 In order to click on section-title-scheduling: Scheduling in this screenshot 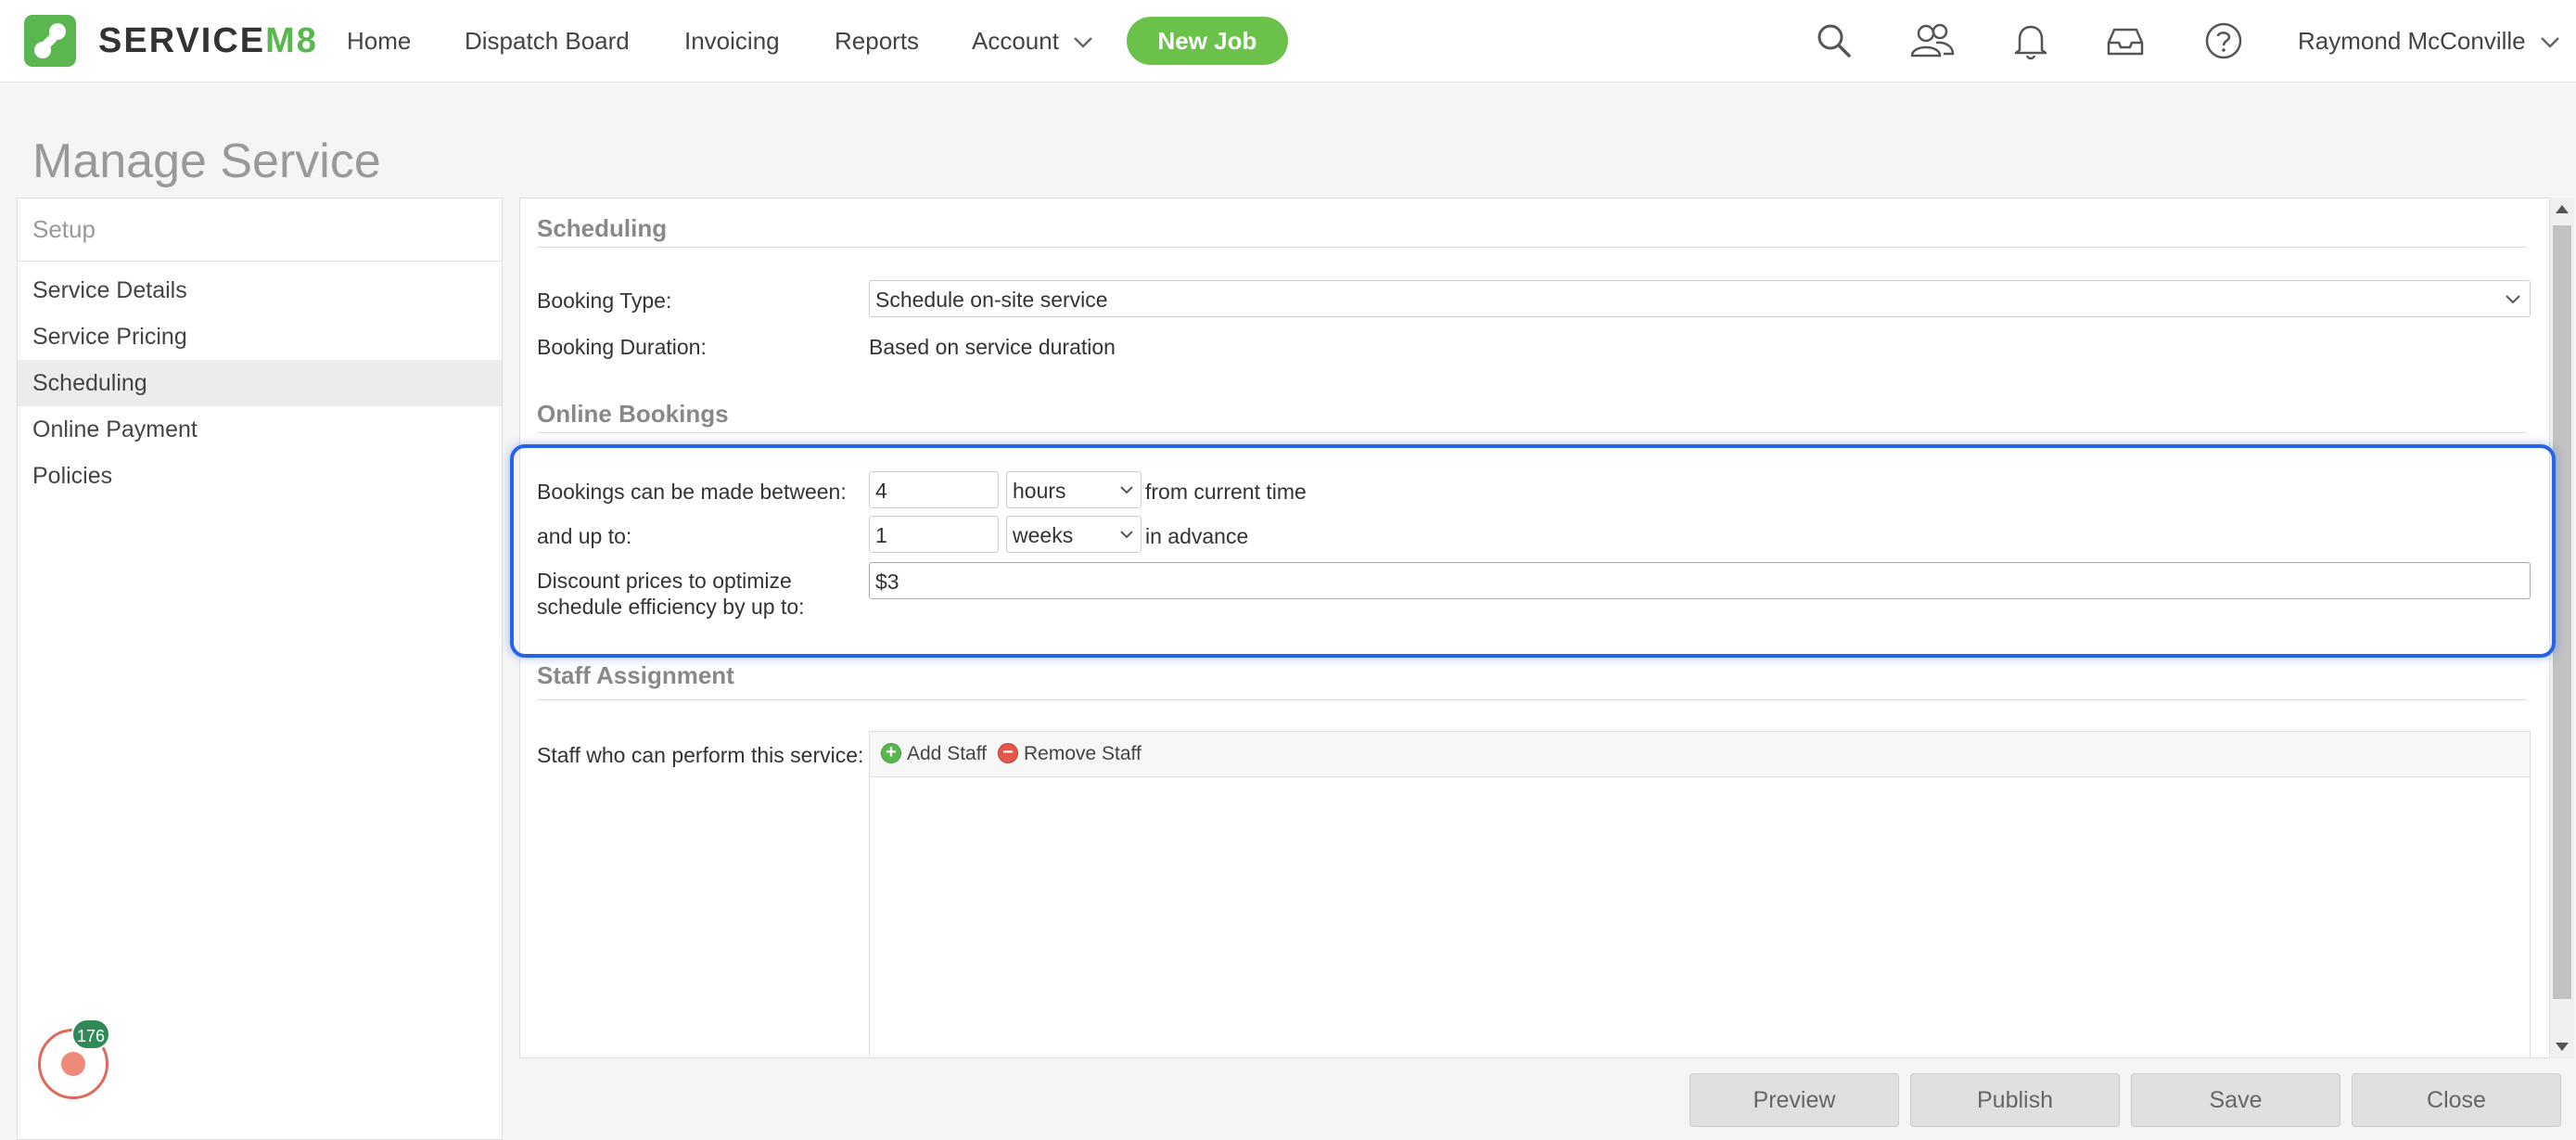, I will do `click(602, 228)`.